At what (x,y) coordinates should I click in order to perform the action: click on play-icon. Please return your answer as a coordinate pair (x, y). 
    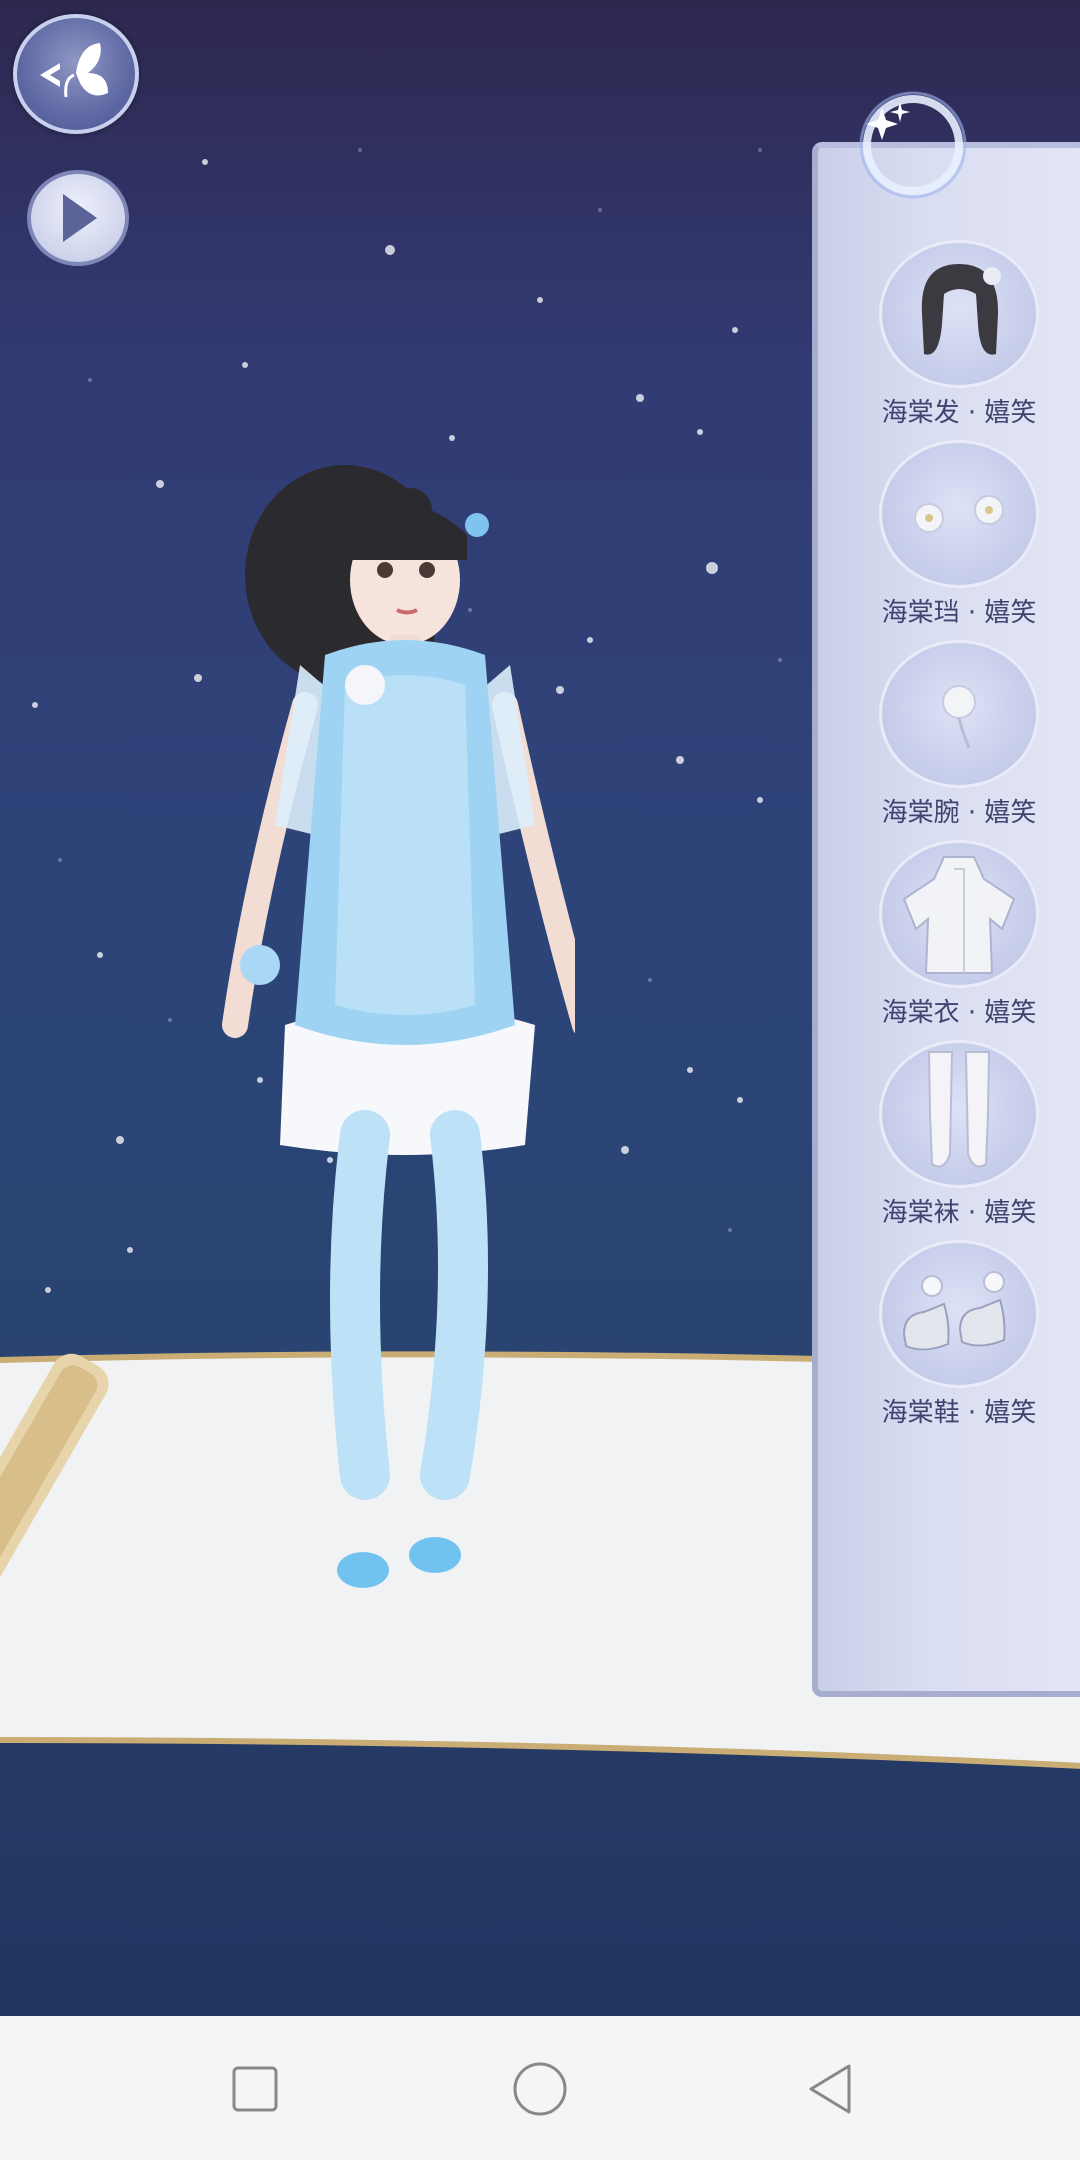
    Looking at the image, I should click on (80, 218).